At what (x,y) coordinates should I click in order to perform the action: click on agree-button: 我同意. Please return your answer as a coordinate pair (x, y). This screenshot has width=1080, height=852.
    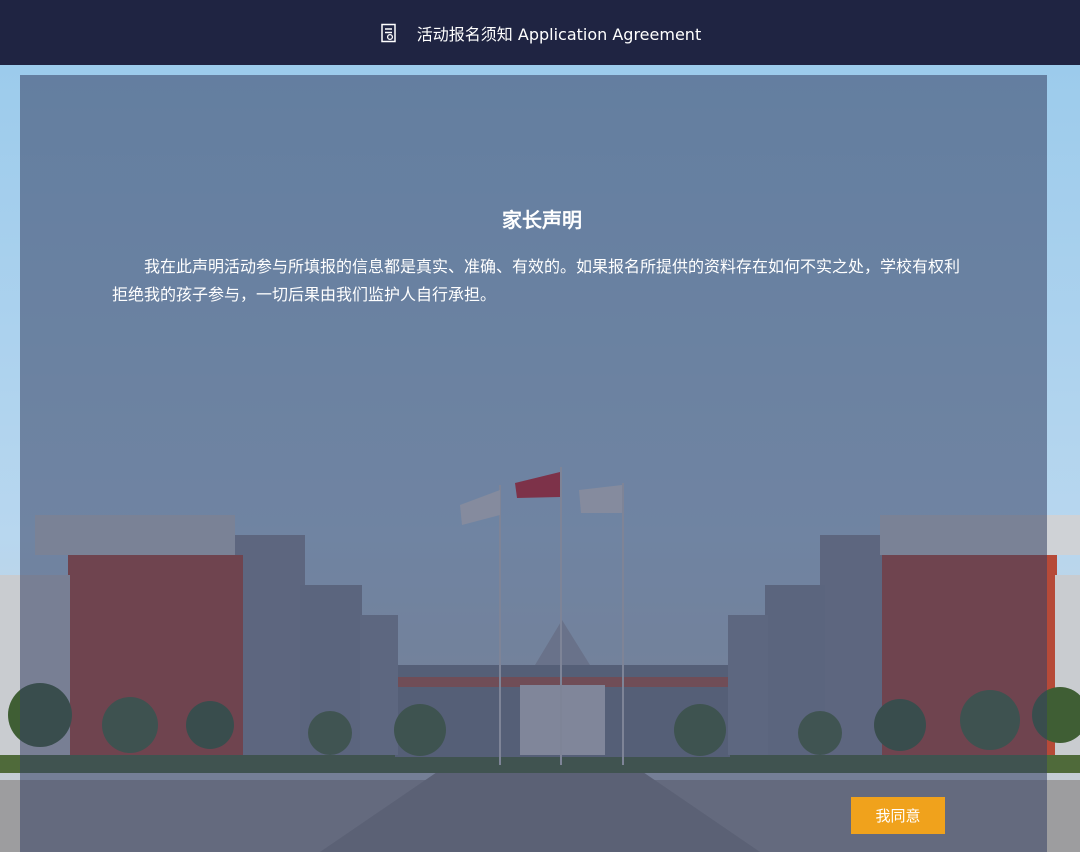
    Looking at the image, I should click on (898, 815).